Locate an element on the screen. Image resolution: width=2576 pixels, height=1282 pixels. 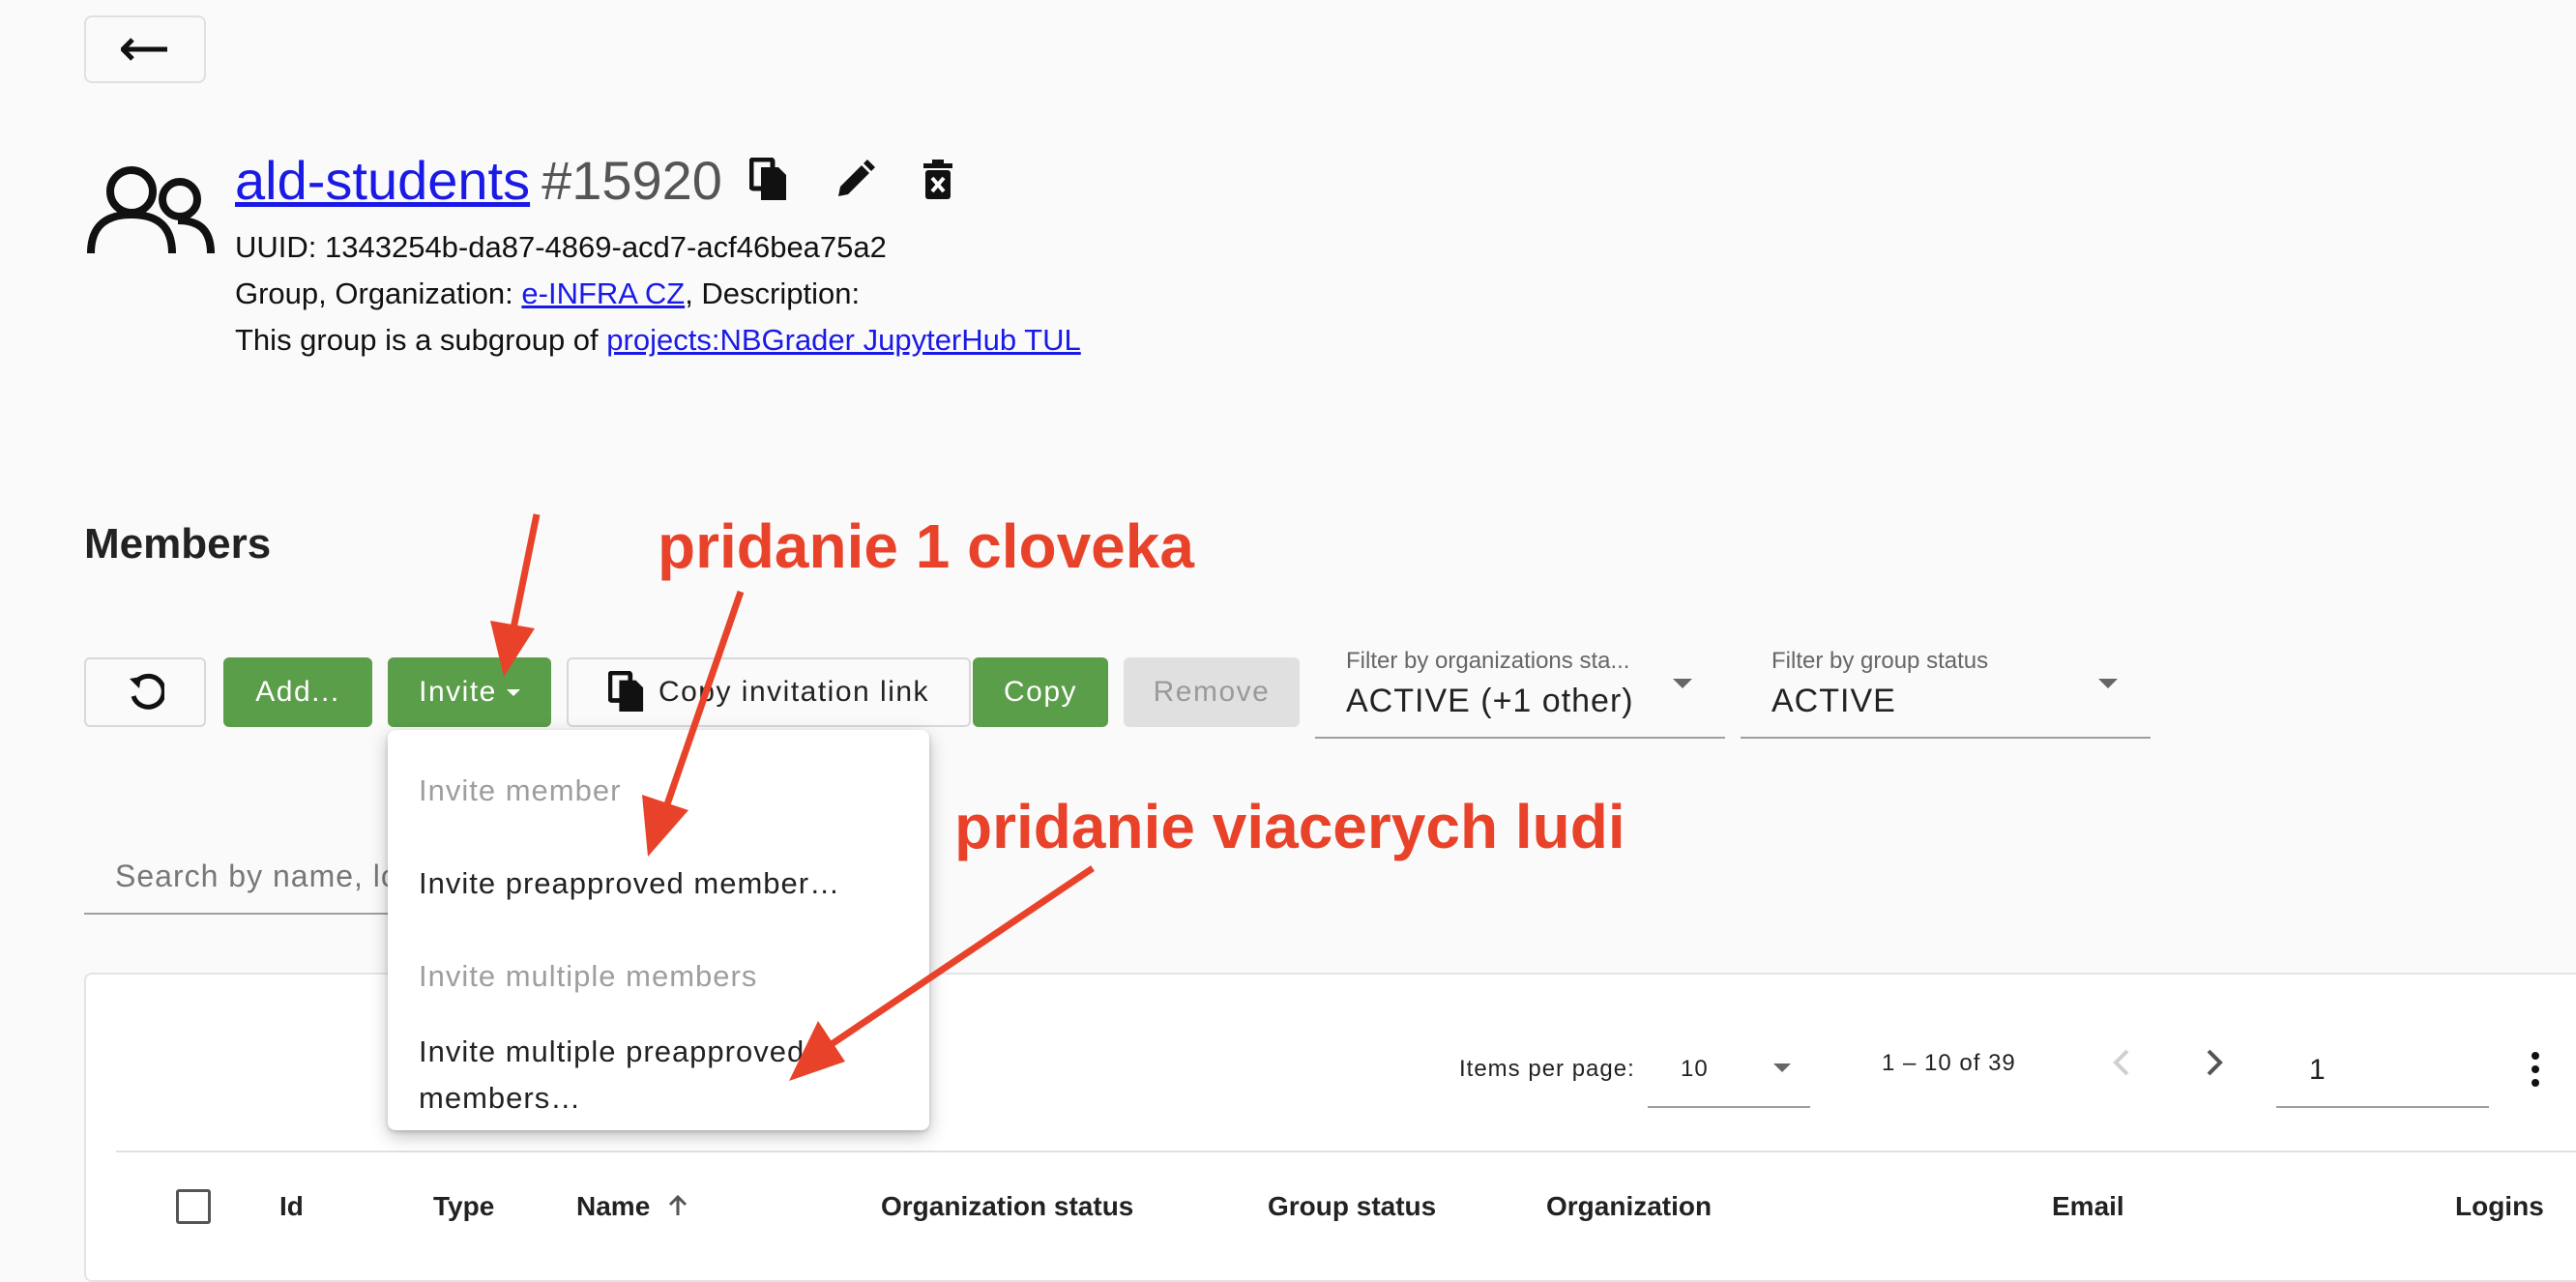
annotation-arrows is located at coordinates (792, 797).